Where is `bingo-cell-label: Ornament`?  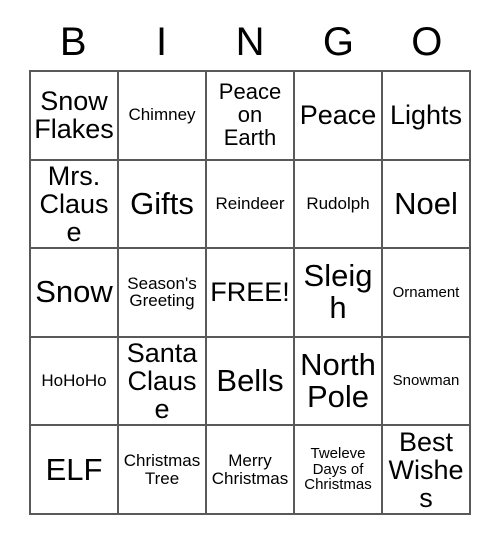
bingo-cell-label: Ornament is located at coordinates (426, 292).